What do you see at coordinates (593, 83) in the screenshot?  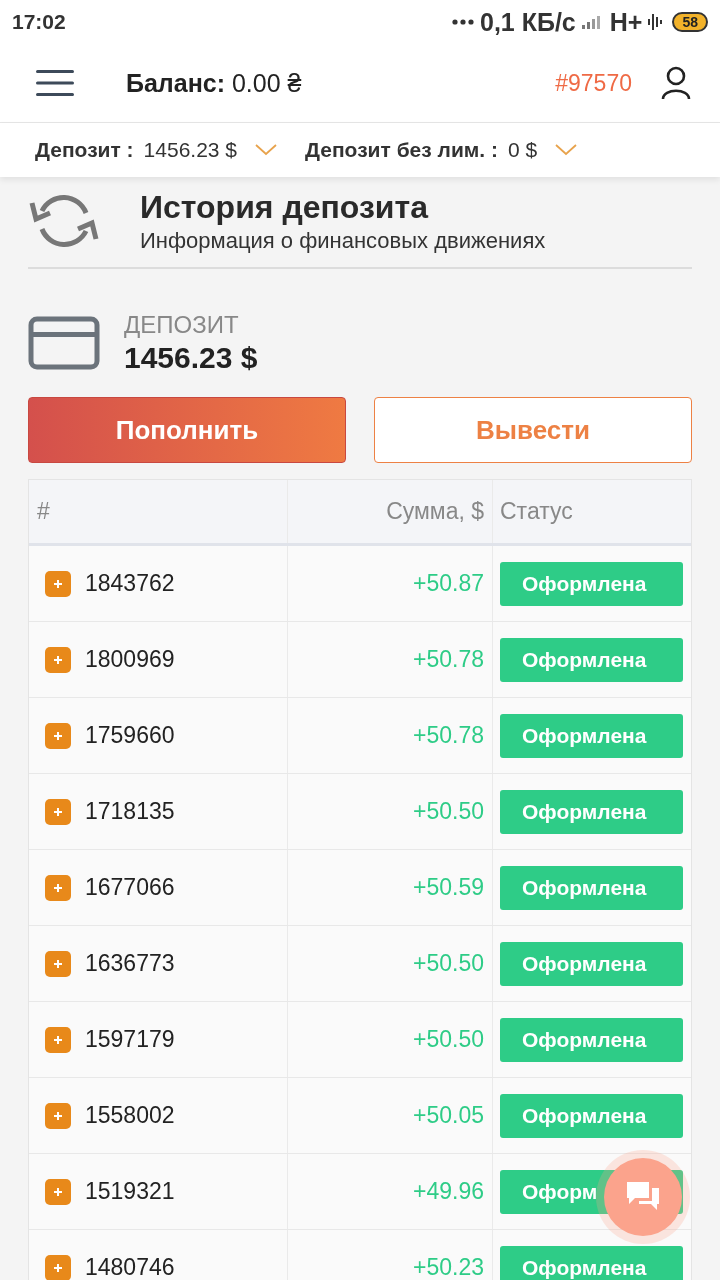 I see `account-id: #97570` at bounding box center [593, 83].